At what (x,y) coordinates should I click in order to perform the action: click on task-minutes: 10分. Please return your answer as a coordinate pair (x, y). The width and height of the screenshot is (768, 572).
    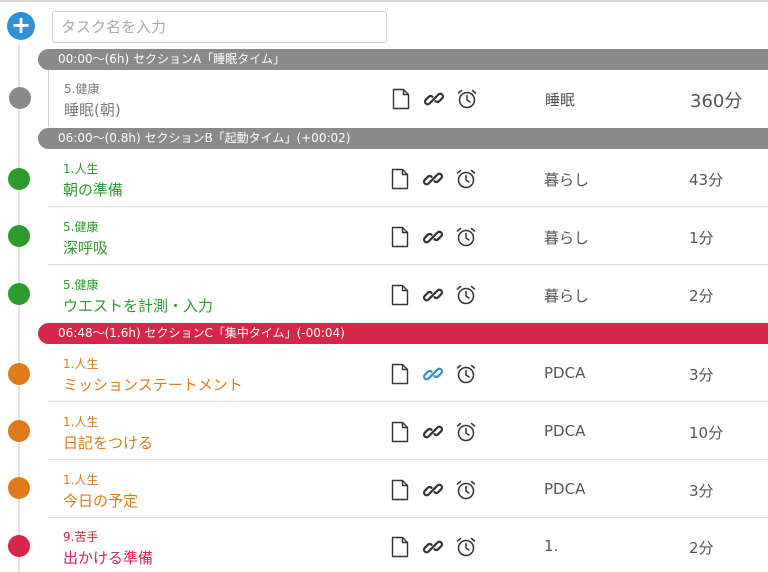
    Looking at the image, I should click on (706, 433).